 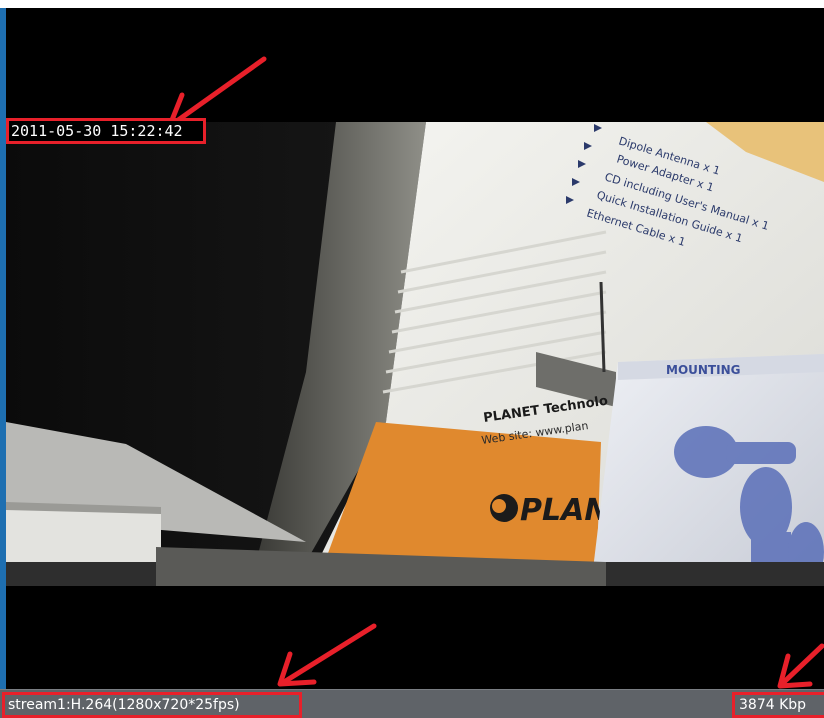 I want to click on logo-text: PLAN, so click(x=564, y=510).